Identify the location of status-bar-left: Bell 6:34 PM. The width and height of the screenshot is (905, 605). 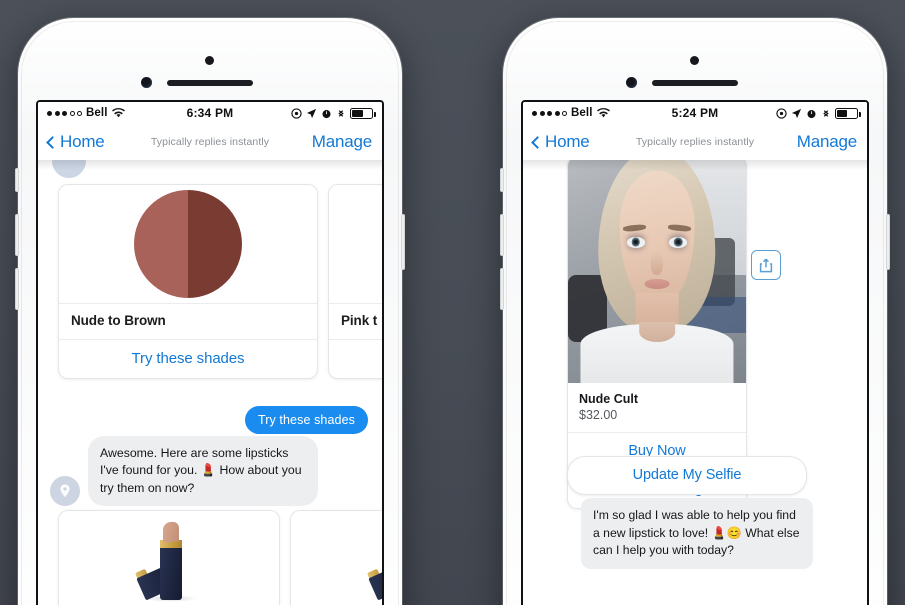
(210, 113).